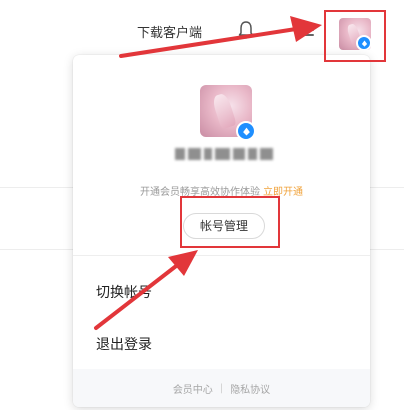 Image resolution: width=404 pixels, height=410 pixels. What do you see at coordinates (169, 31) in the screenshot?
I see `download-client-link: 下载客户端` at bounding box center [169, 31].